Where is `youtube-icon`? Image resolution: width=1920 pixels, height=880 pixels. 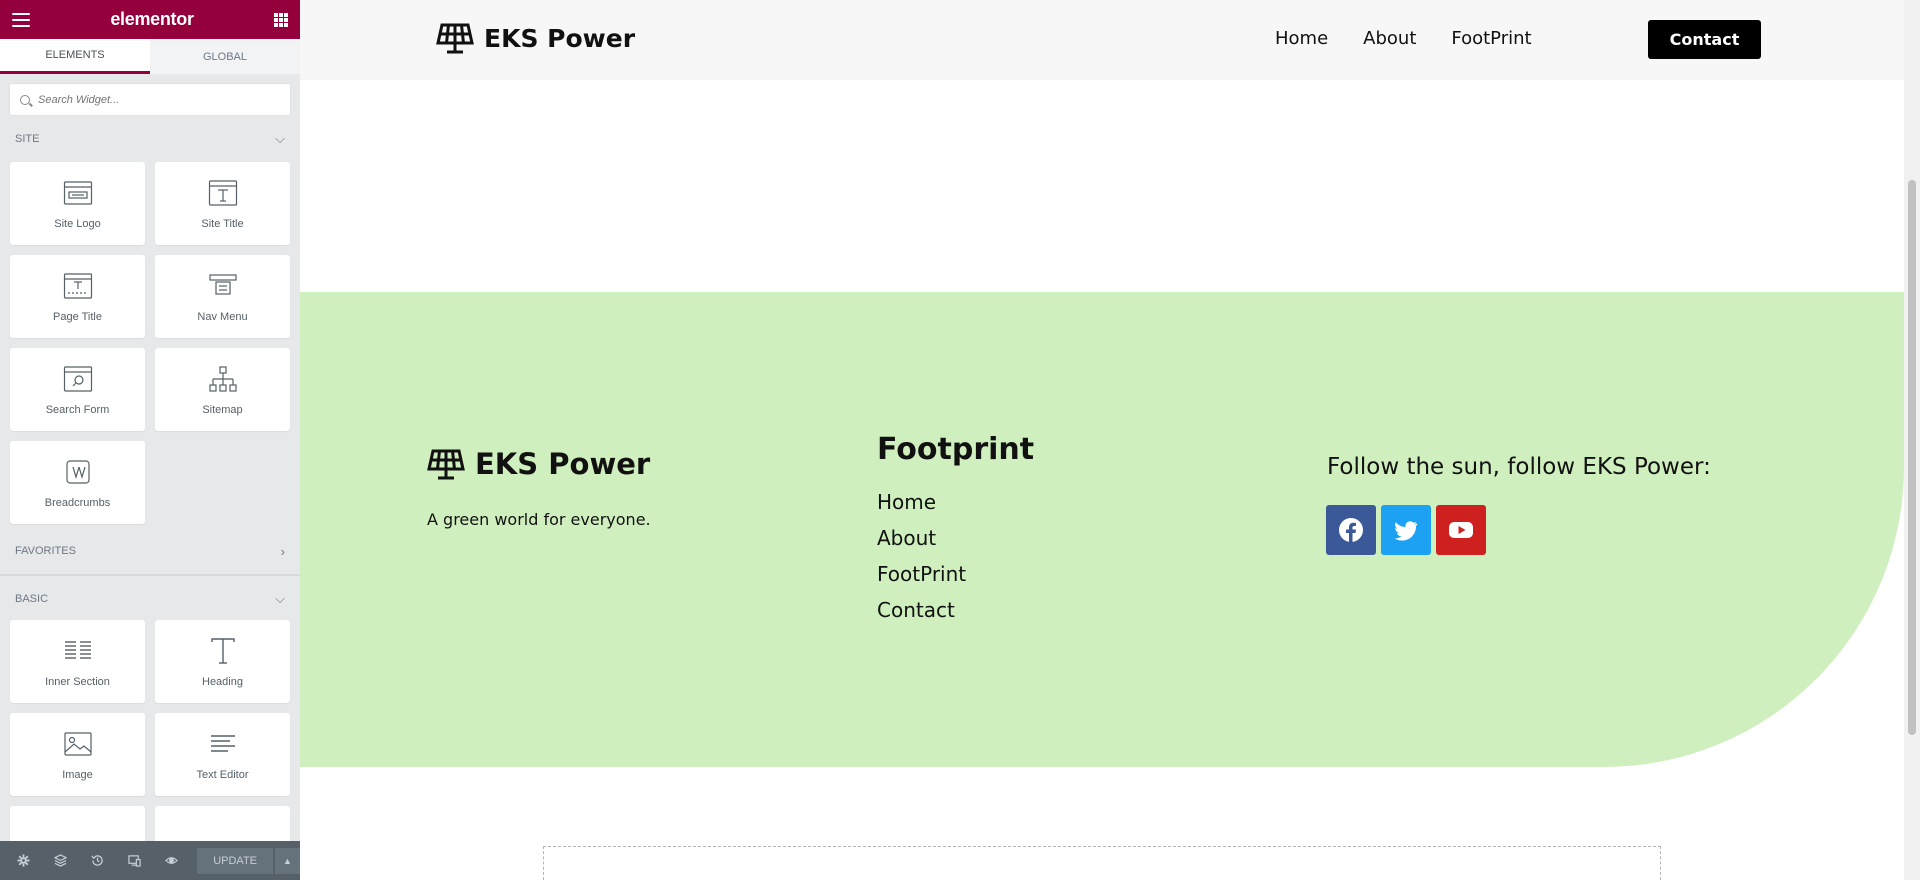 youtube-icon is located at coordinates (1461, 530).